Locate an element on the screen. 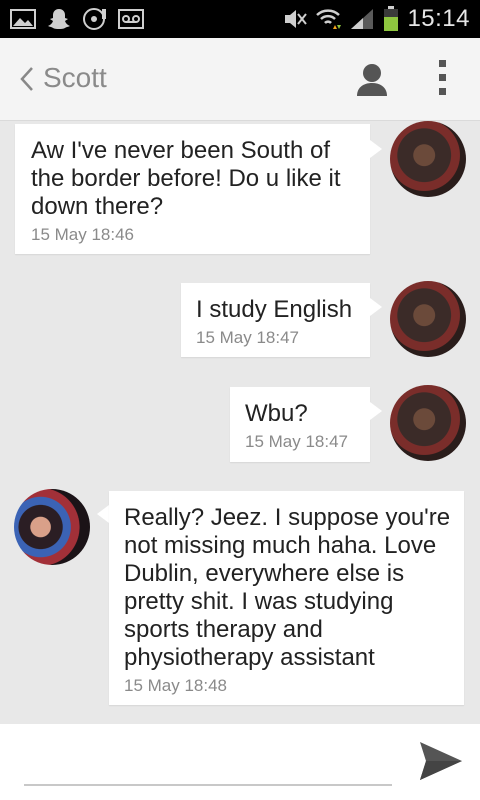  message-input is located at coordinates (208, 764).